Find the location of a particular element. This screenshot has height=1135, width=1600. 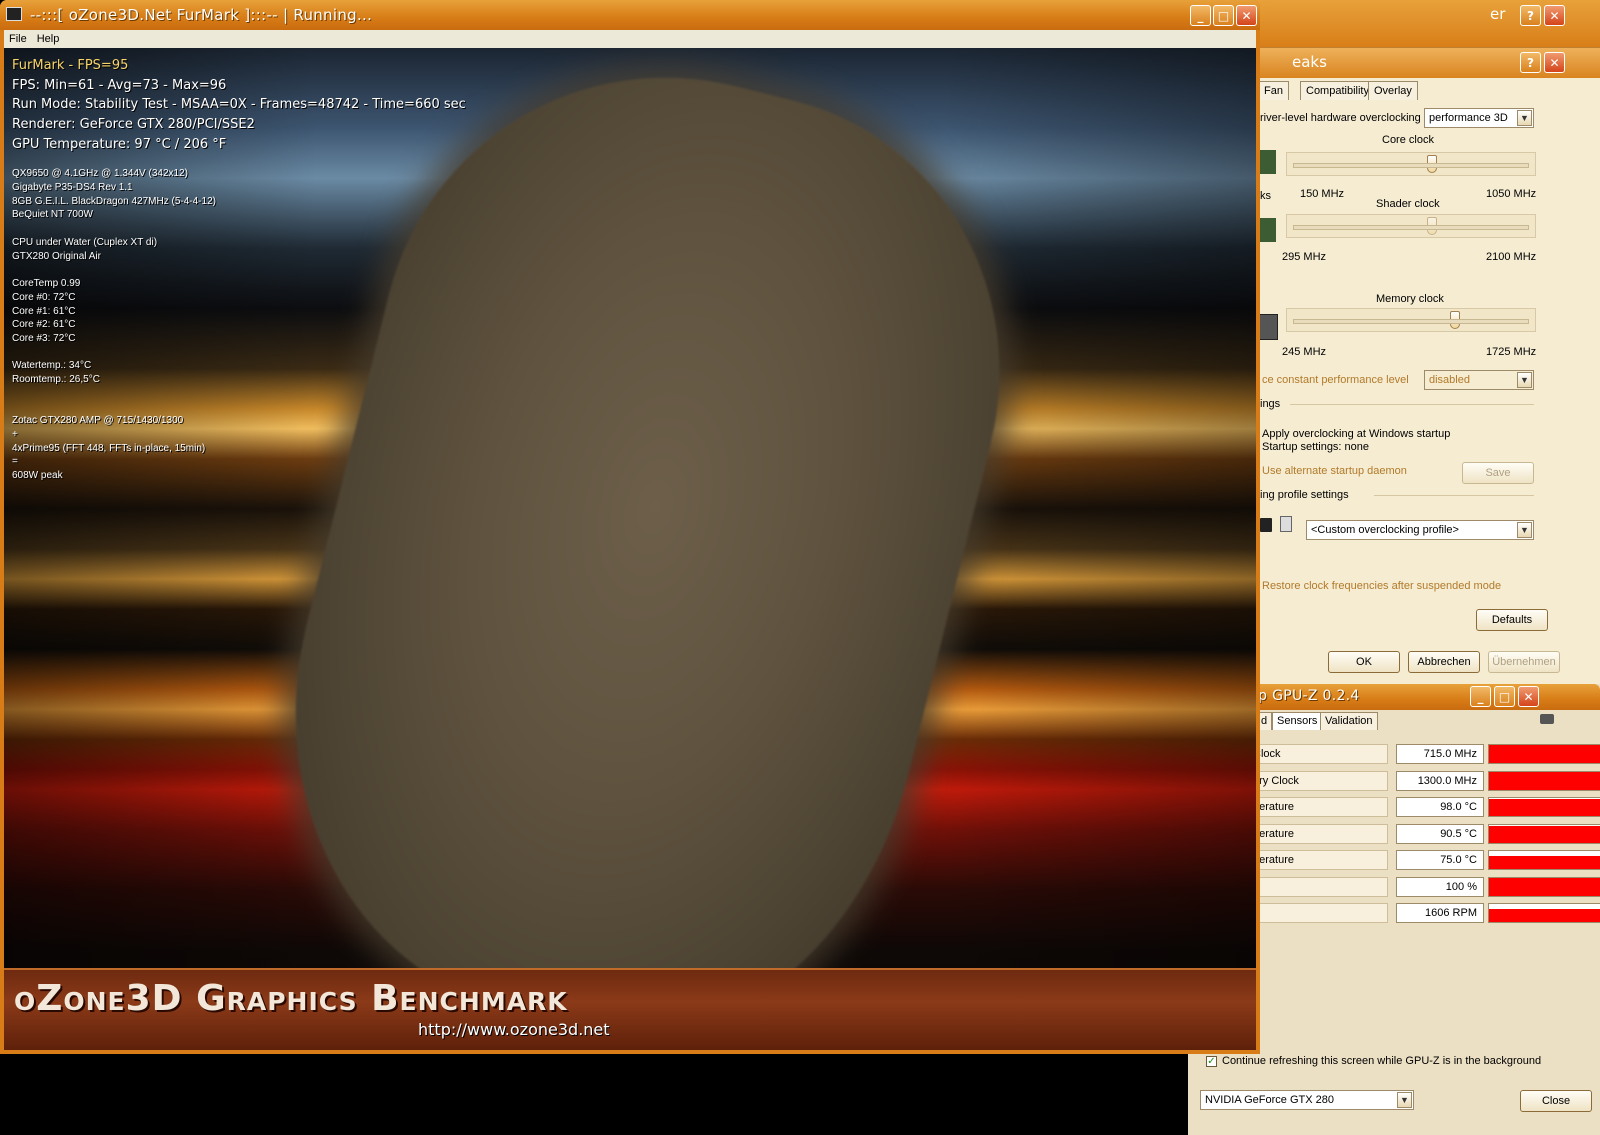

banner-logo-text: oZone3D Graphics Benchmark is located at coordinates (291, 998).